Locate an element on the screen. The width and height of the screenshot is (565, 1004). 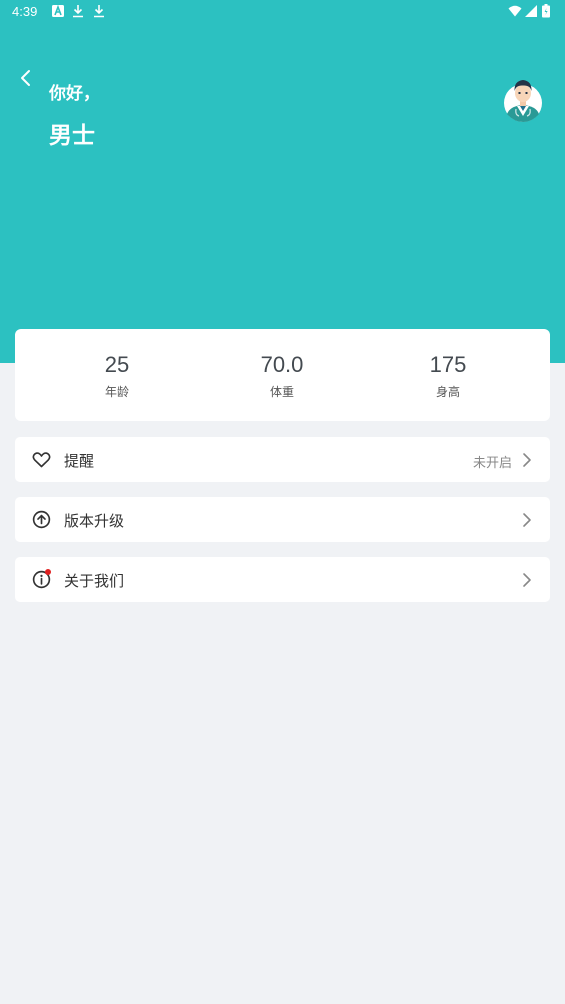
battery-icon is located at coordinates (546, 11).